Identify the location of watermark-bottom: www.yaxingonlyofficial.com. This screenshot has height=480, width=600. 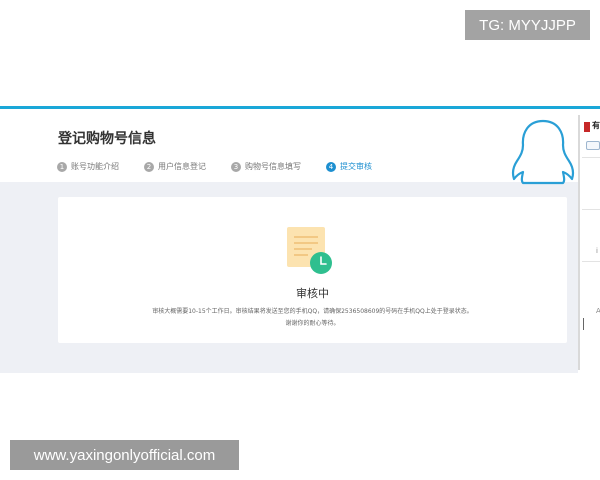
(124, 455).